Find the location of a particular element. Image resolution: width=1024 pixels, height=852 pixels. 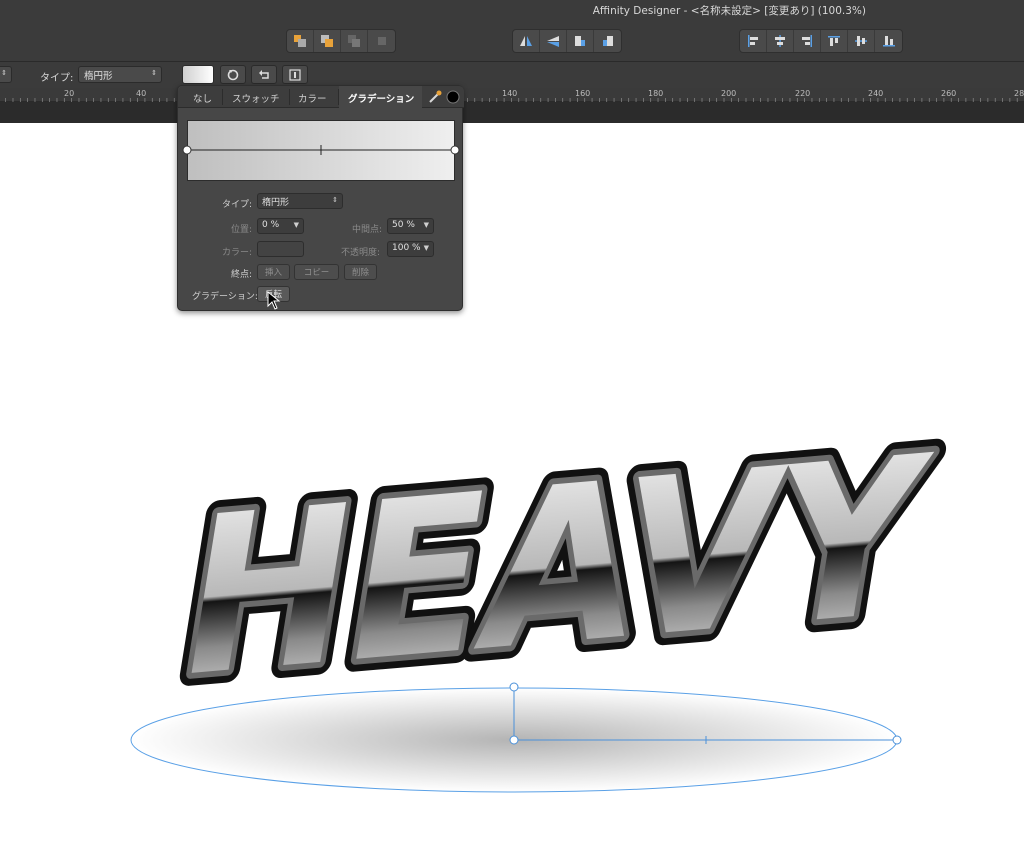

rotate-left-icon is located at coordinates (580, 41).